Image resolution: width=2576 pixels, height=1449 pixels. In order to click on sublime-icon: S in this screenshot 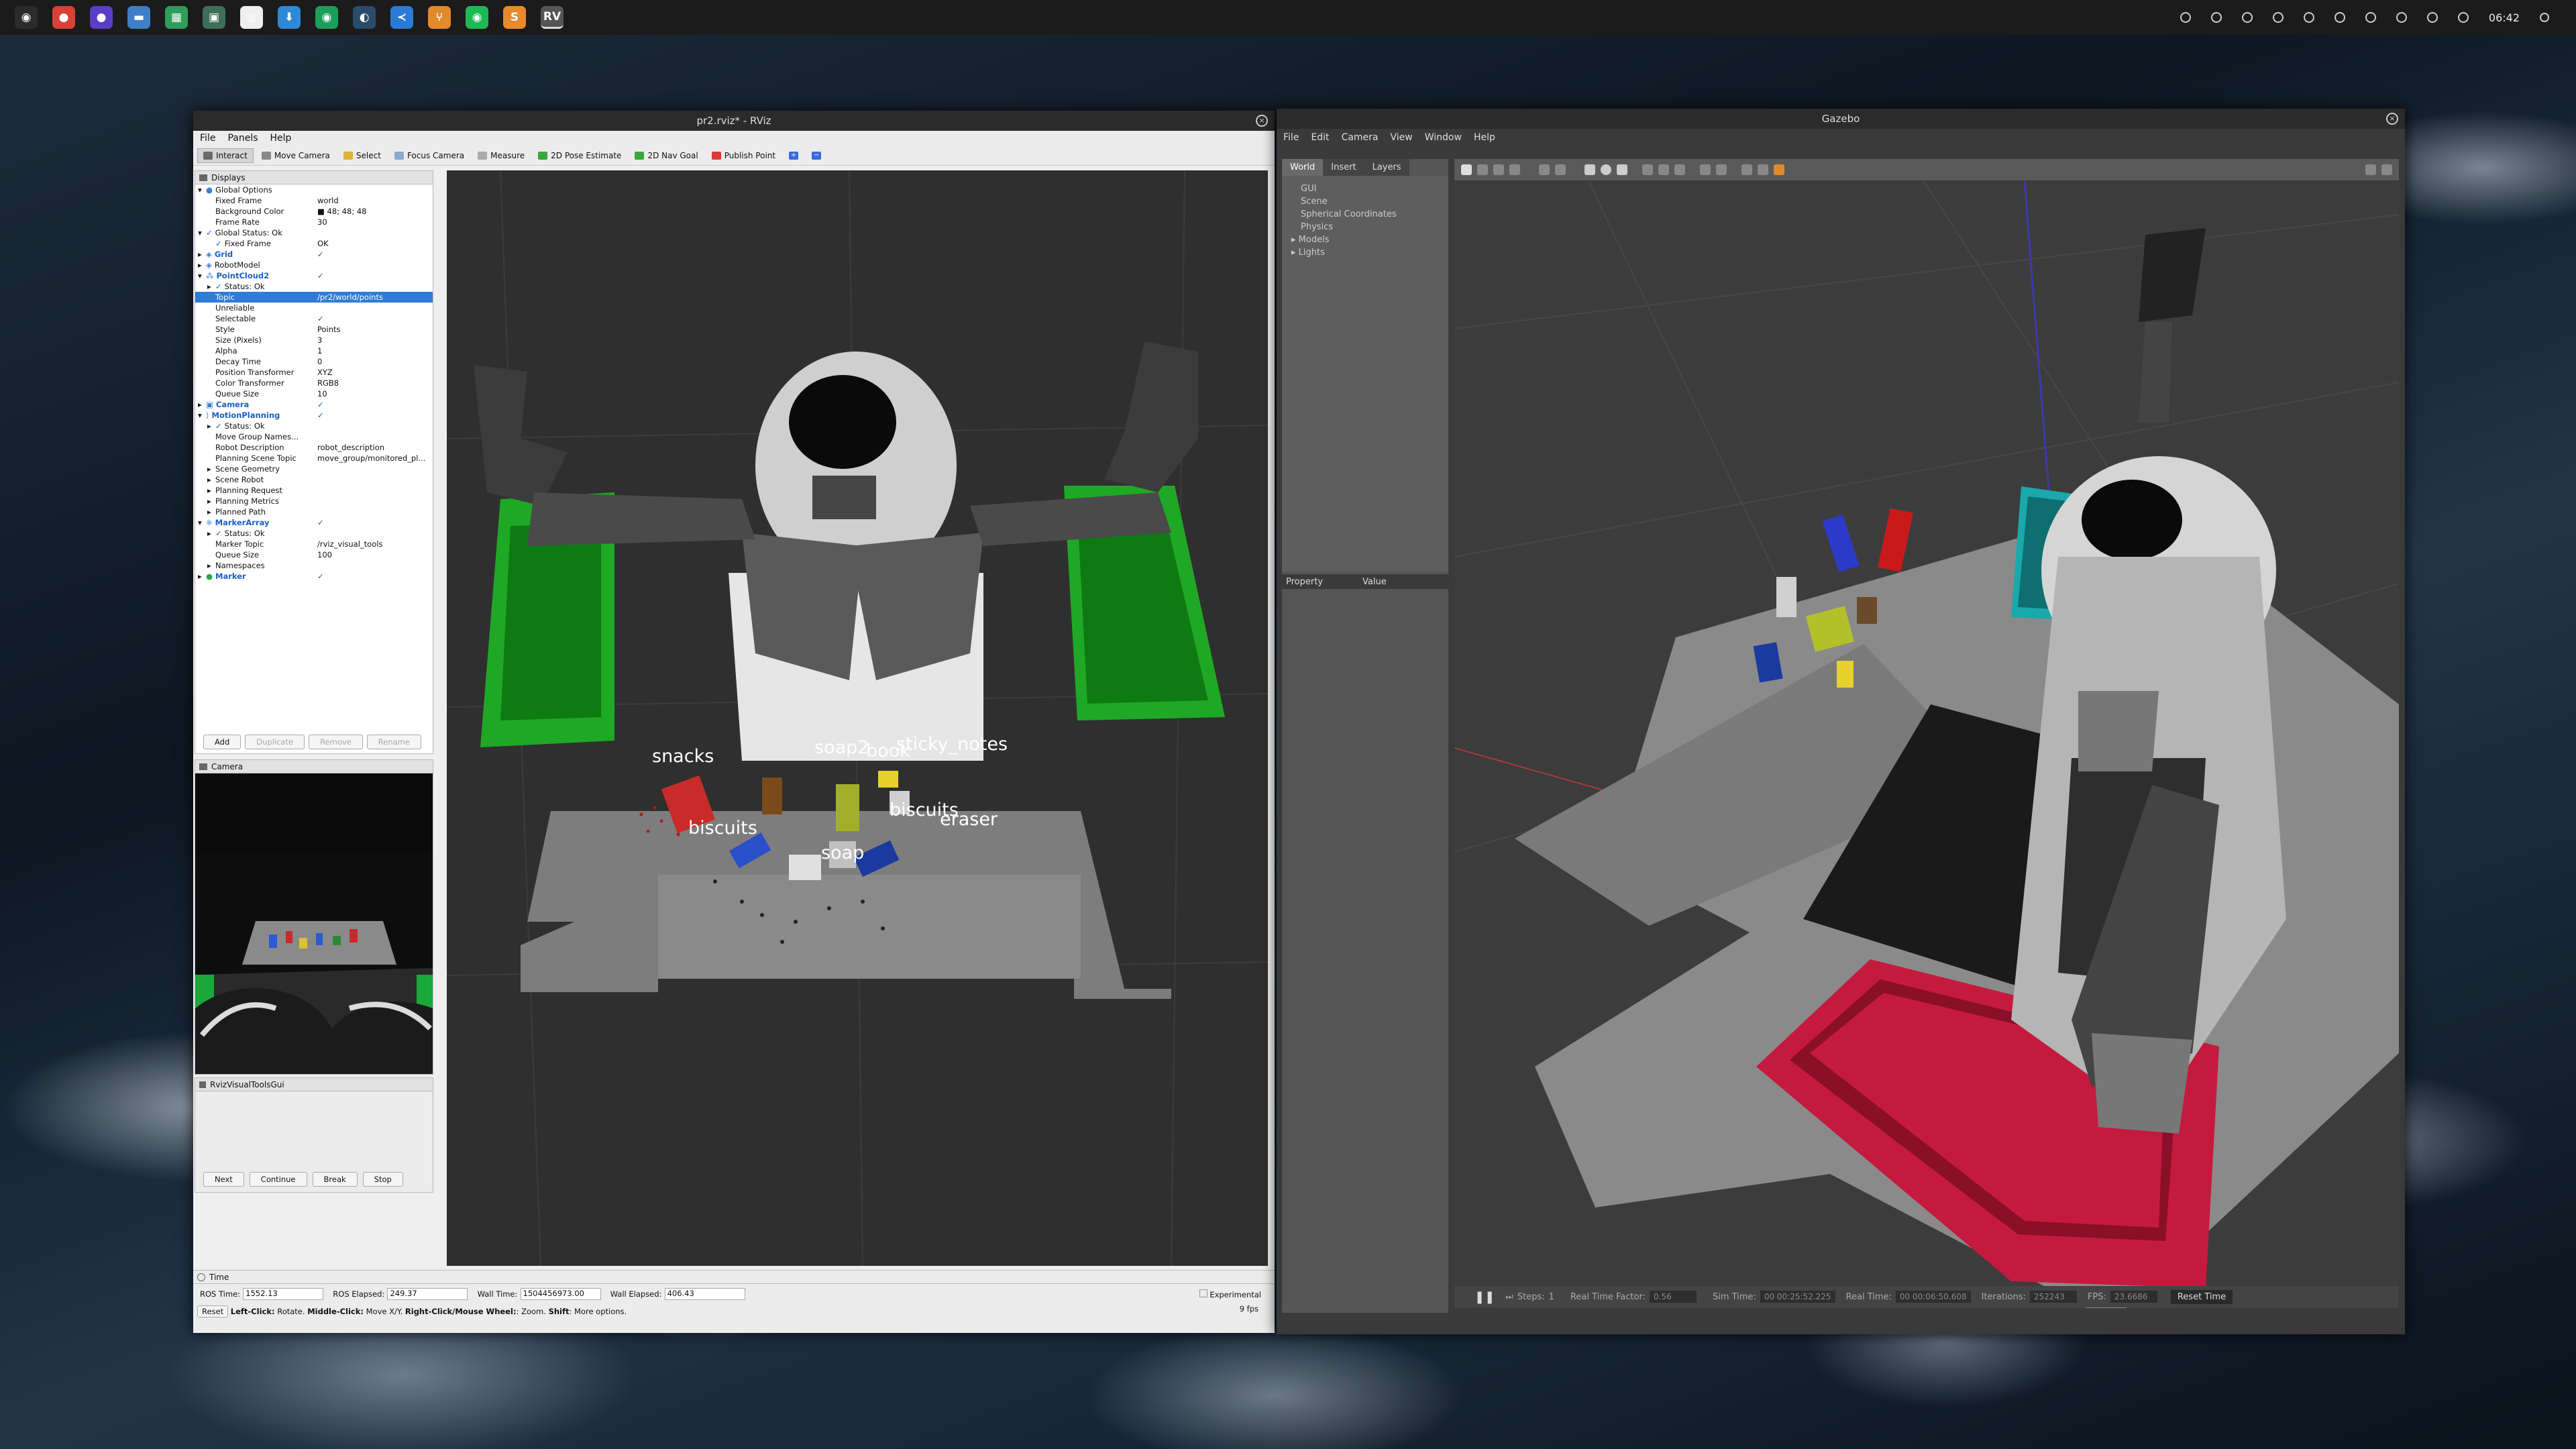, I will do `click(514, 17)`.